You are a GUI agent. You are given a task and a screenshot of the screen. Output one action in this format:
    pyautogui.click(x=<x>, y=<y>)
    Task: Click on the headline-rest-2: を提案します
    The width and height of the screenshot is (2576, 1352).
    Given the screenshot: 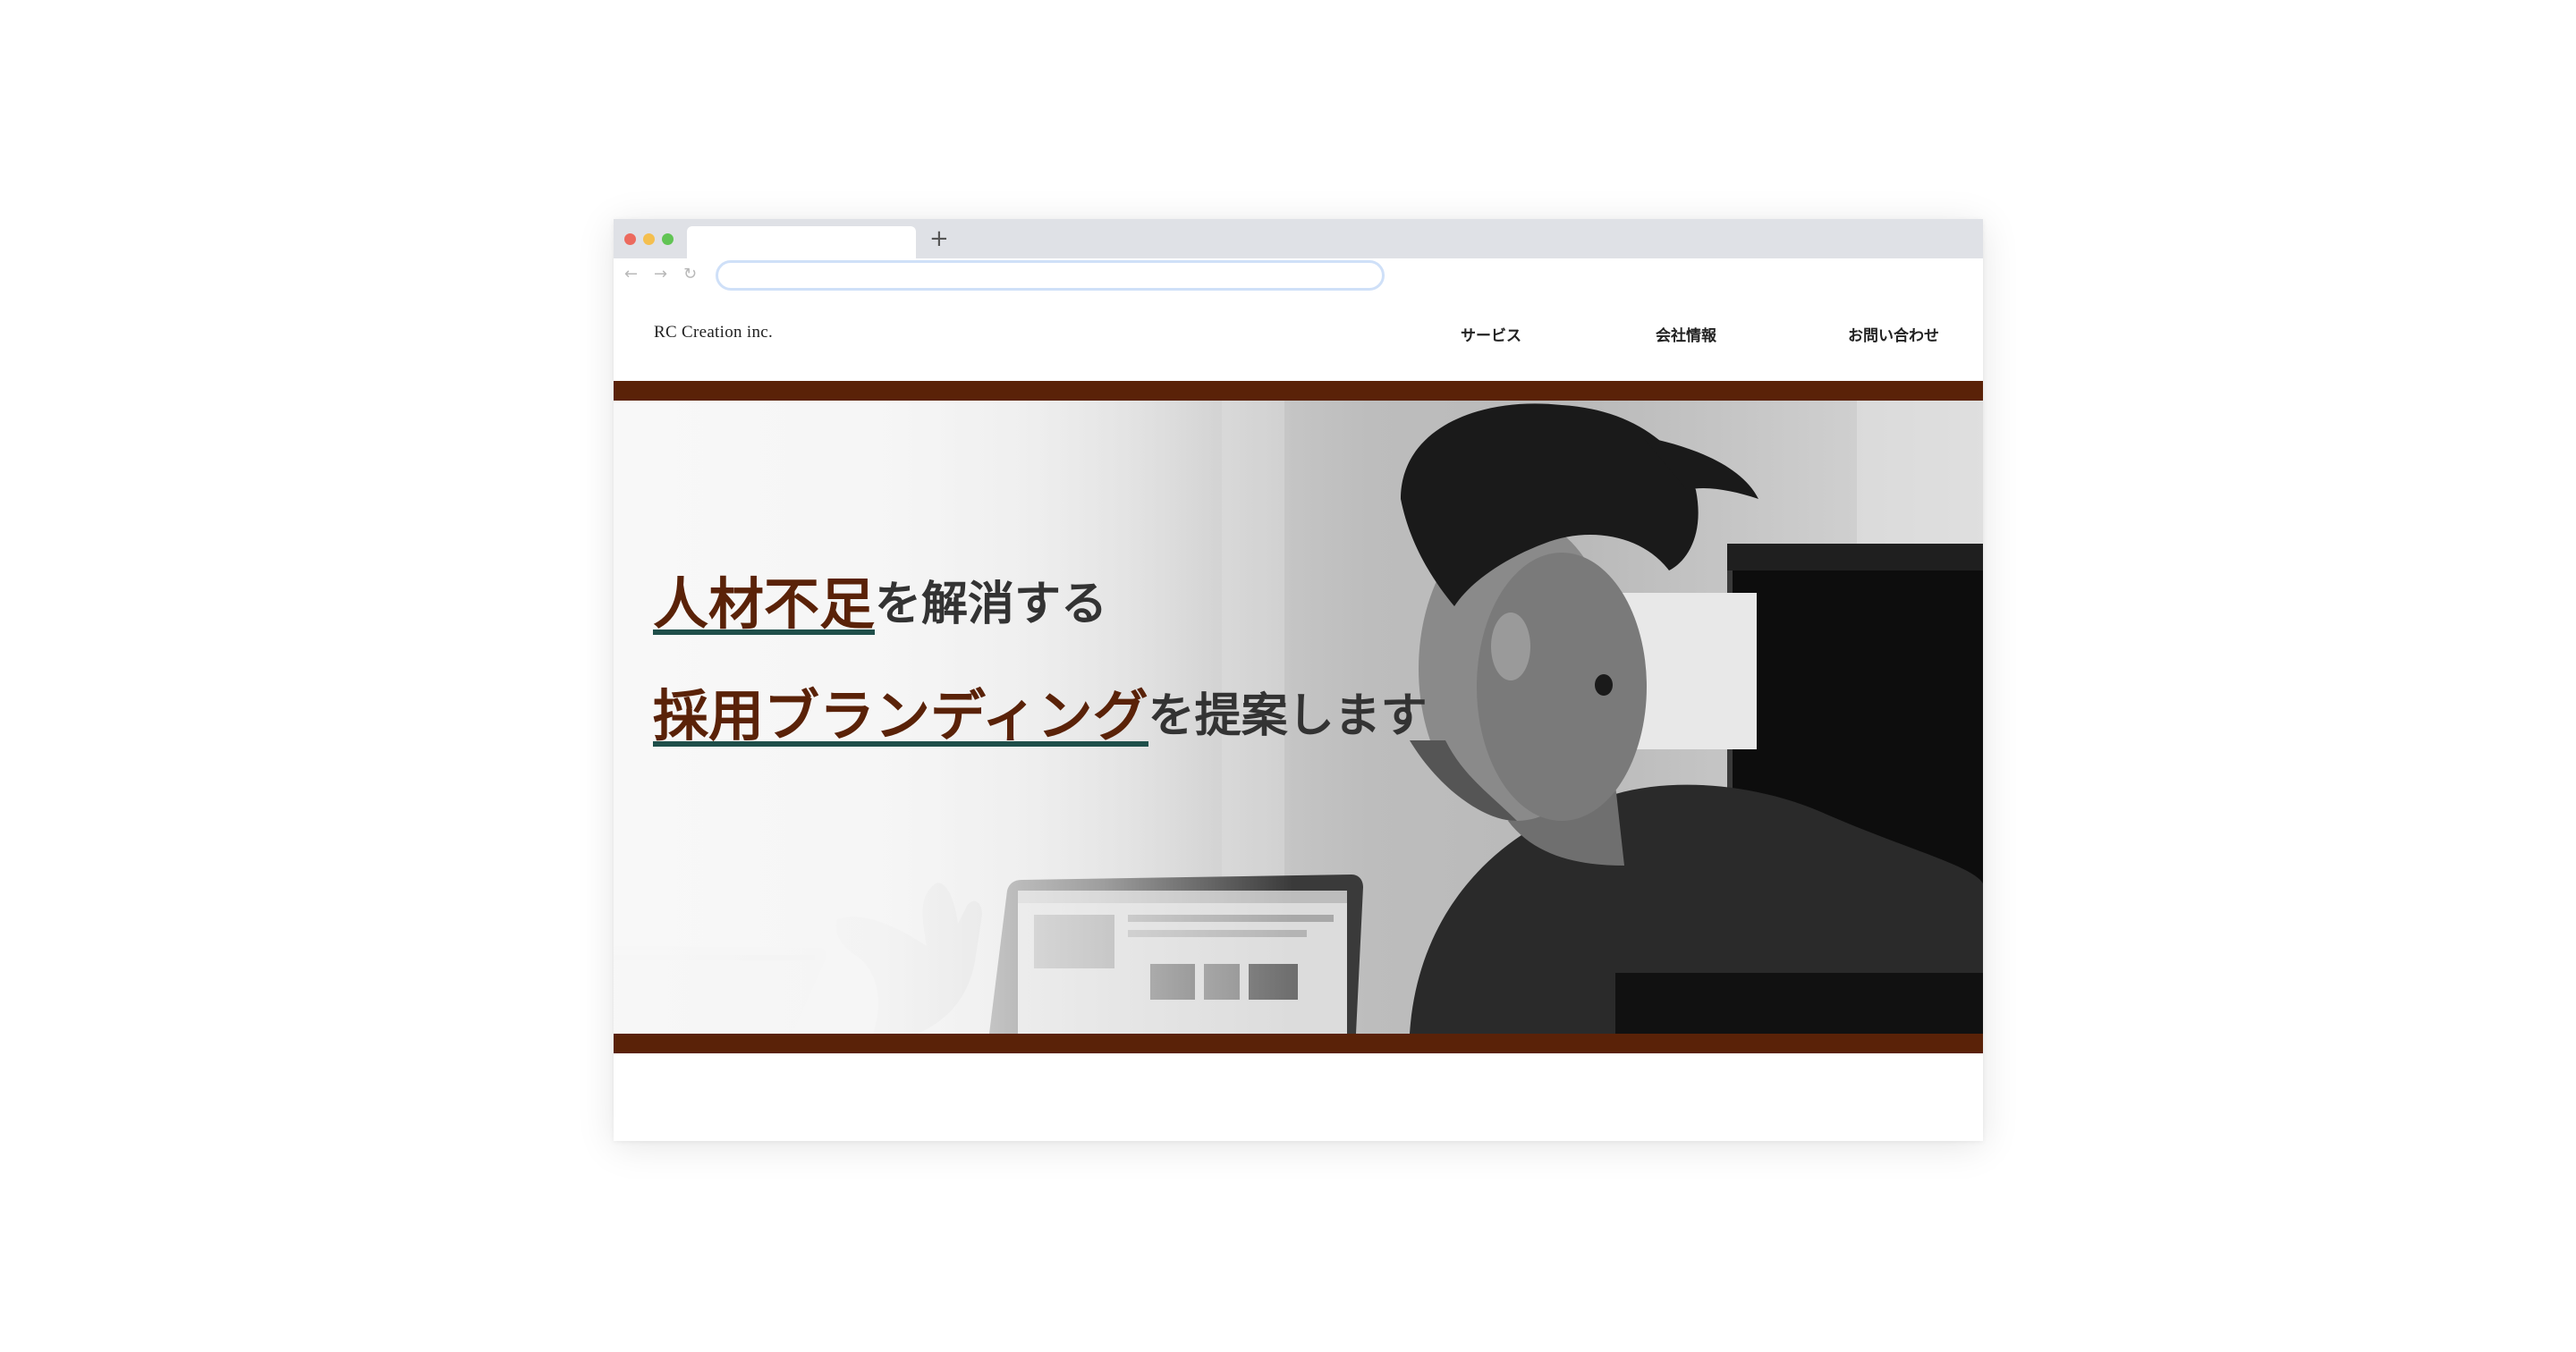 What is the action you would take?
    pyautogui.click(x=1288, y=716)
    